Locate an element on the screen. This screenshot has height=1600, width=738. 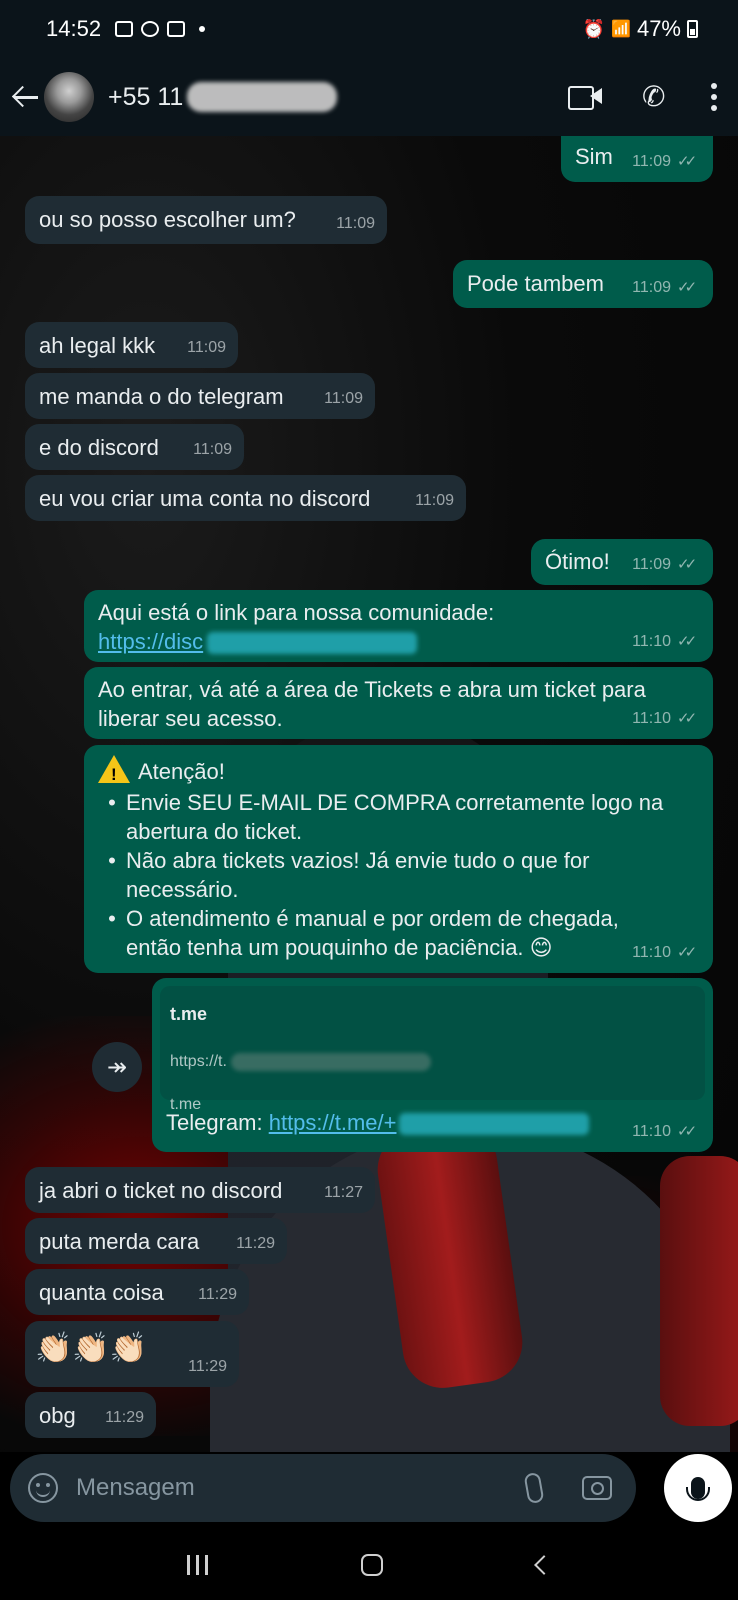
message-composer is located at coordinates (323, 1488).